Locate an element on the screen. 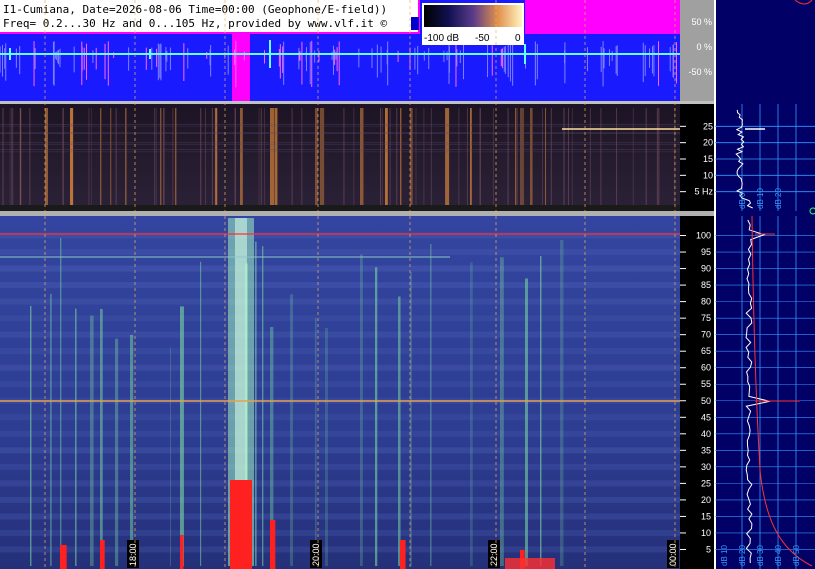  vlf-ytick-label: 15 is located at coordinates (706, 516).